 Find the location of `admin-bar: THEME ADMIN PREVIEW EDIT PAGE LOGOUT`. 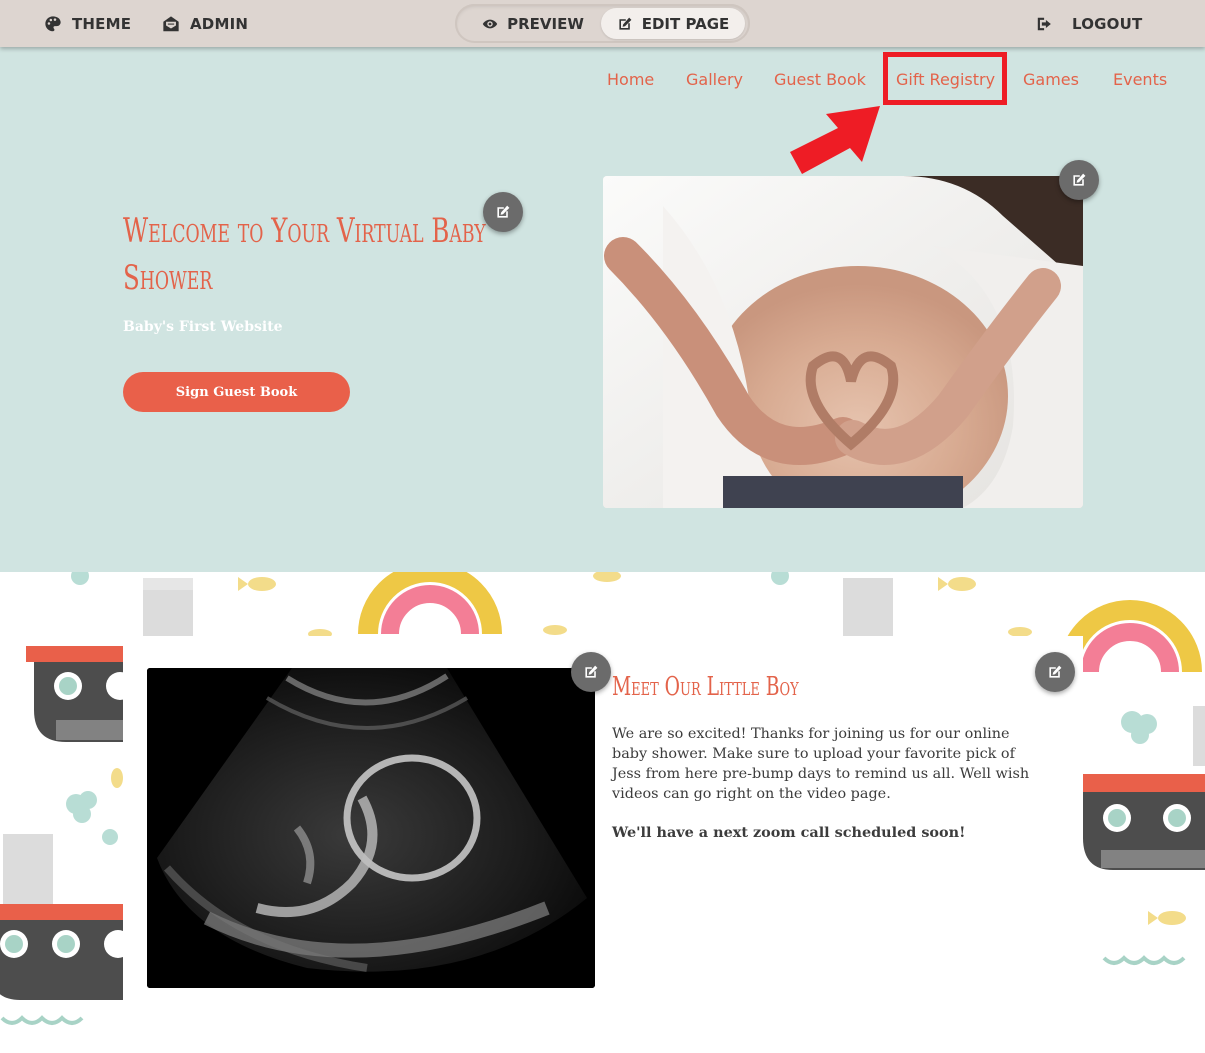

admin-bar: THEME ADMIN PREVIEW EDIT PAGE LOGOUT is located at coordinates (602, 23).